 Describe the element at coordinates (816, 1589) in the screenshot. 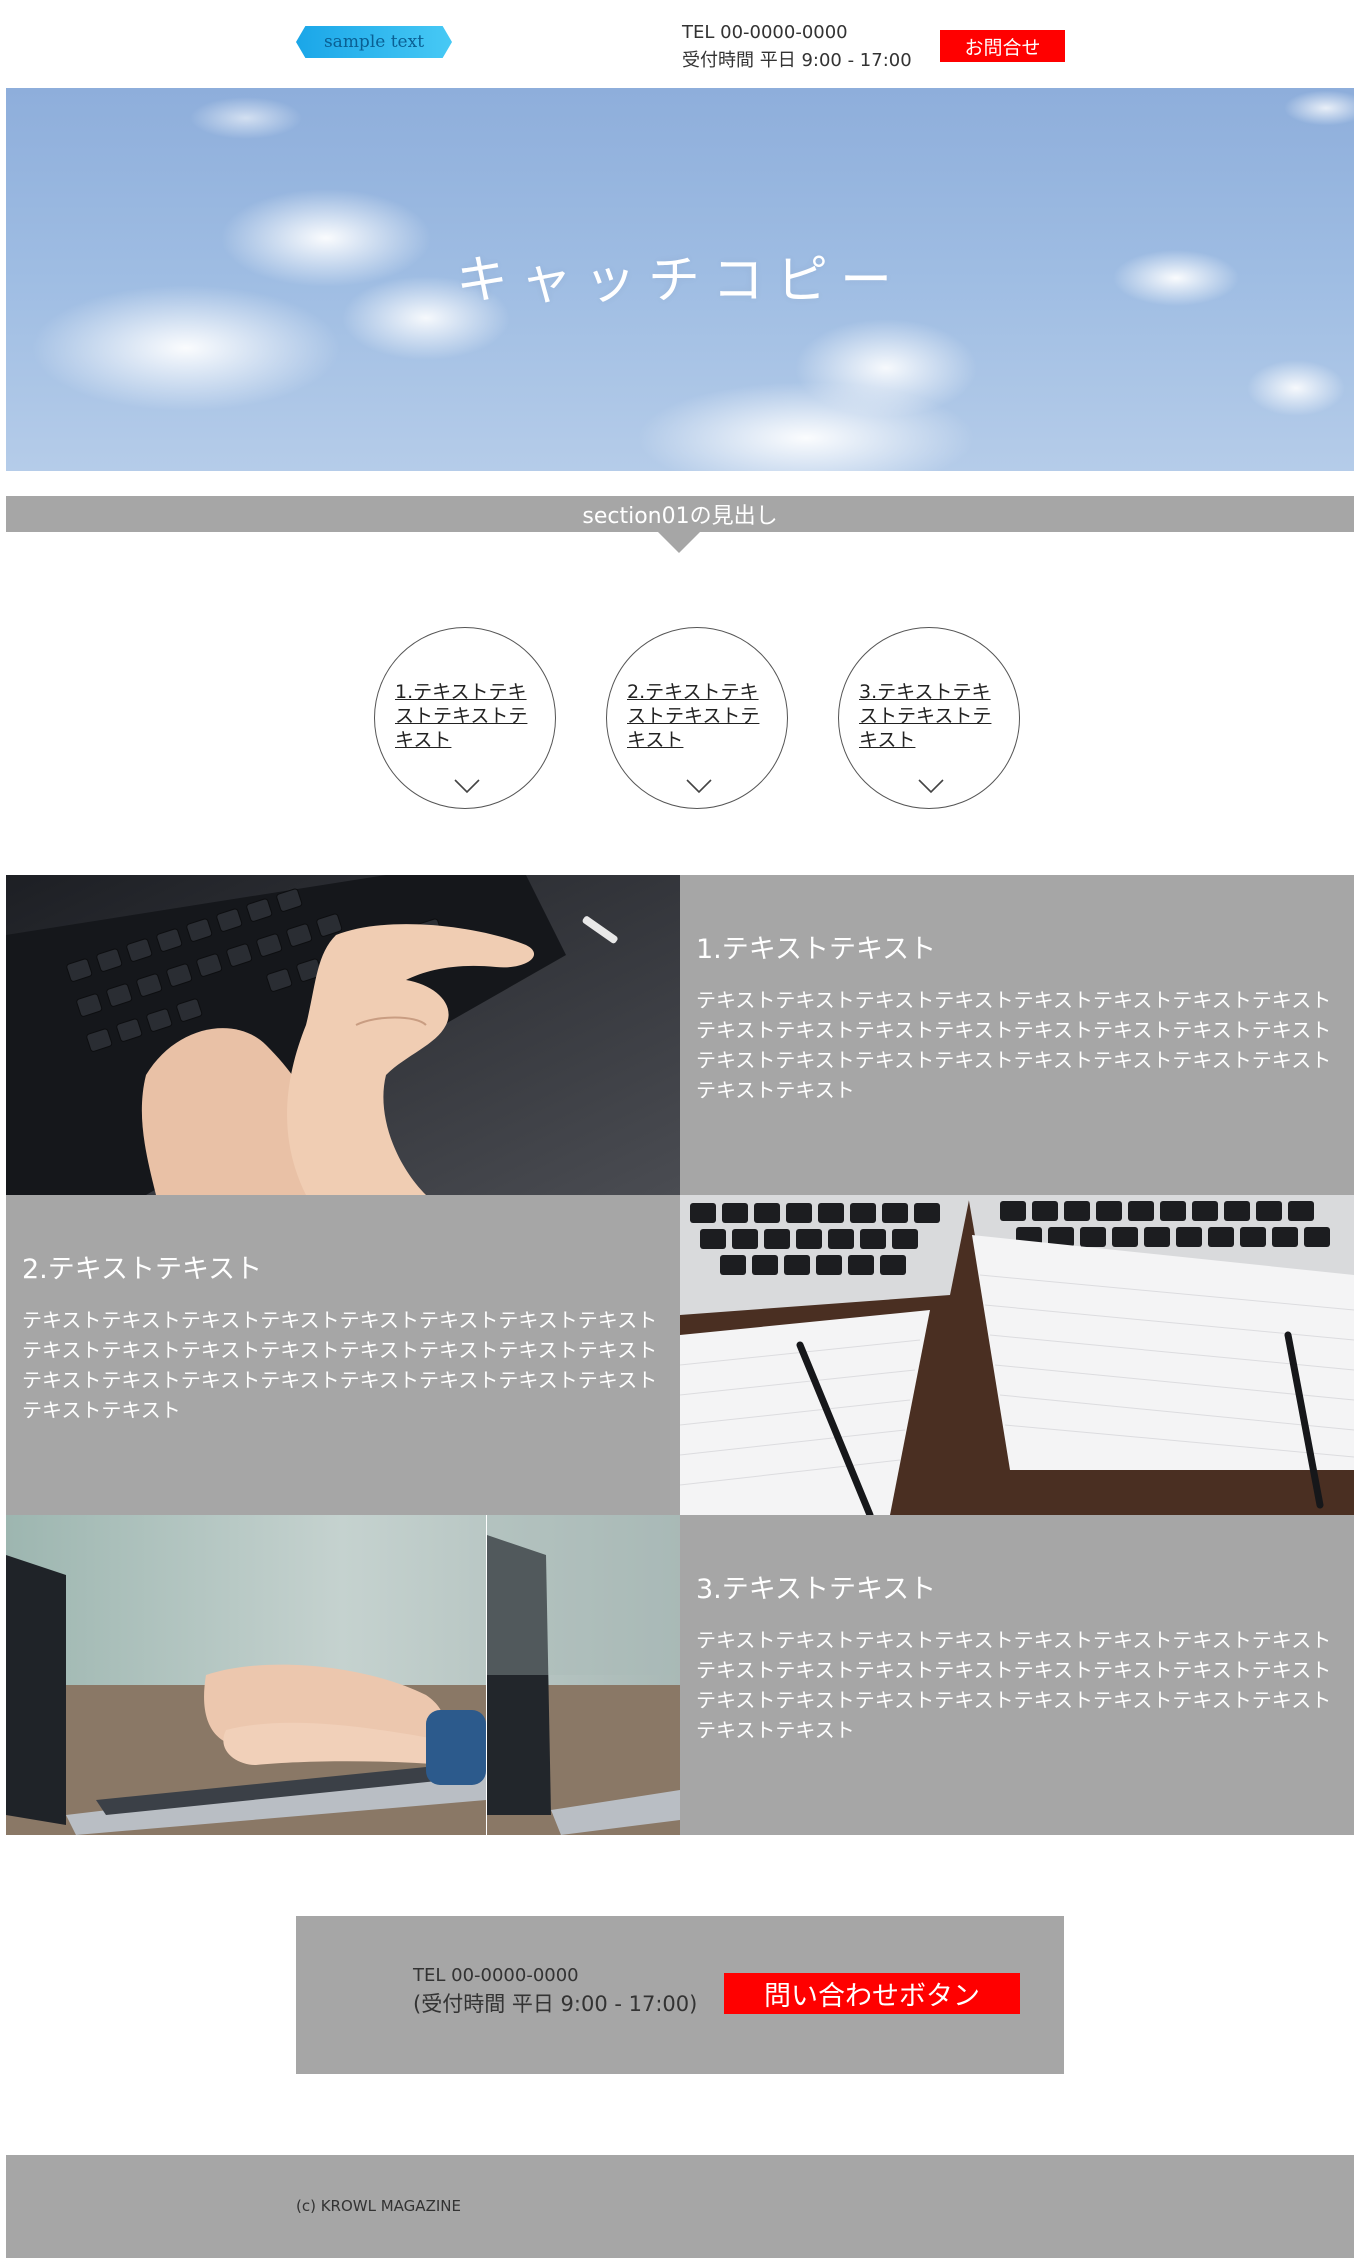

I see `feature-title: 3.テキストテキスト` at that location.